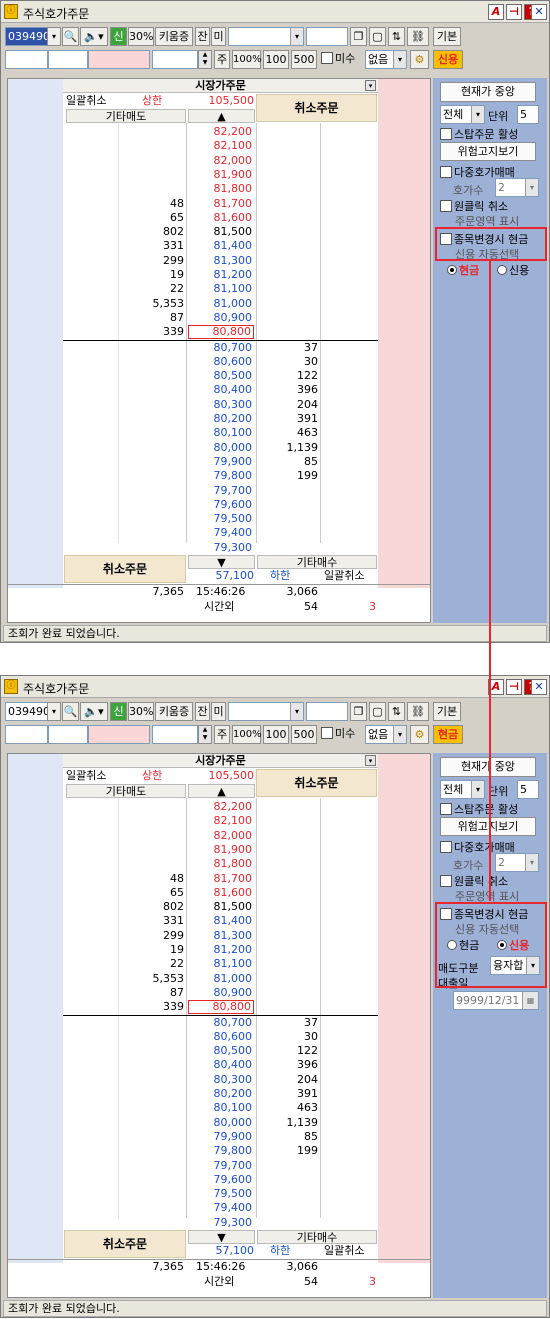 The height and width of the screenshot is (1319, 550). Describe the element at coordinates (174, 36) in the screenshot. I see `broker-button: 키움증` at that location.